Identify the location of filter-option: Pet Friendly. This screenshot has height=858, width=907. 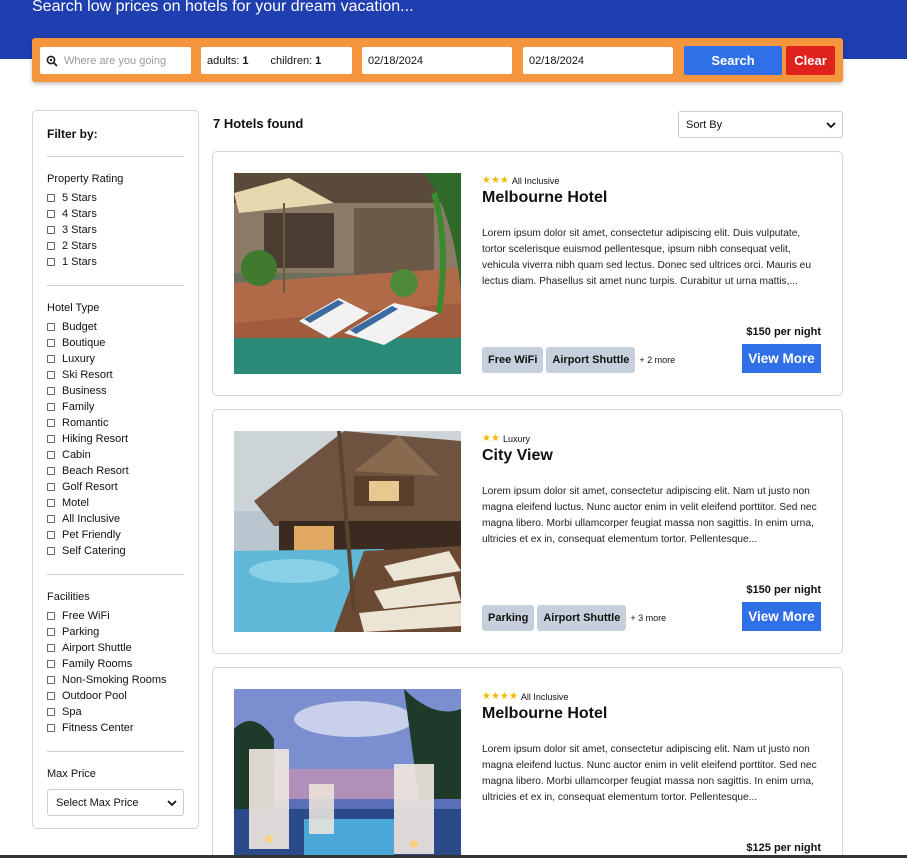
(88, 535).